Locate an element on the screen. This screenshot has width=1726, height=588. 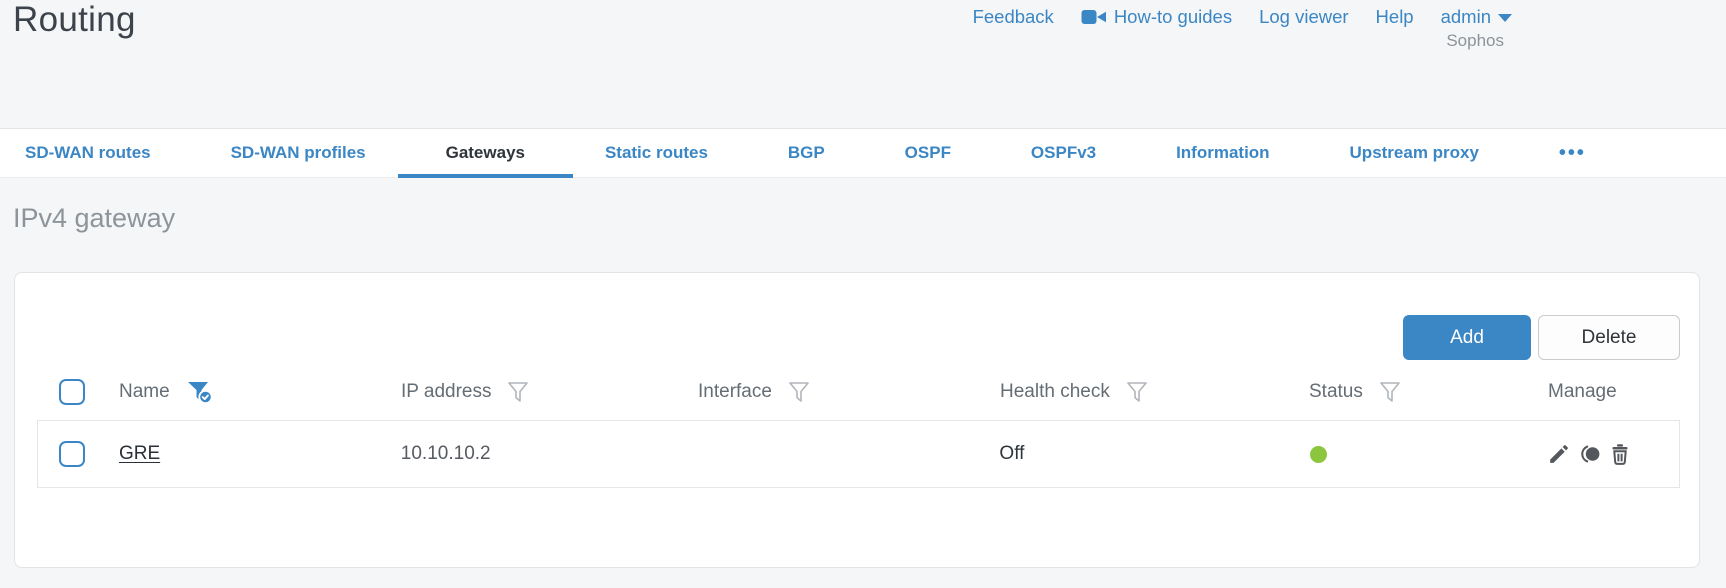
caret-down-icon is located at coordinates (1505, 18).